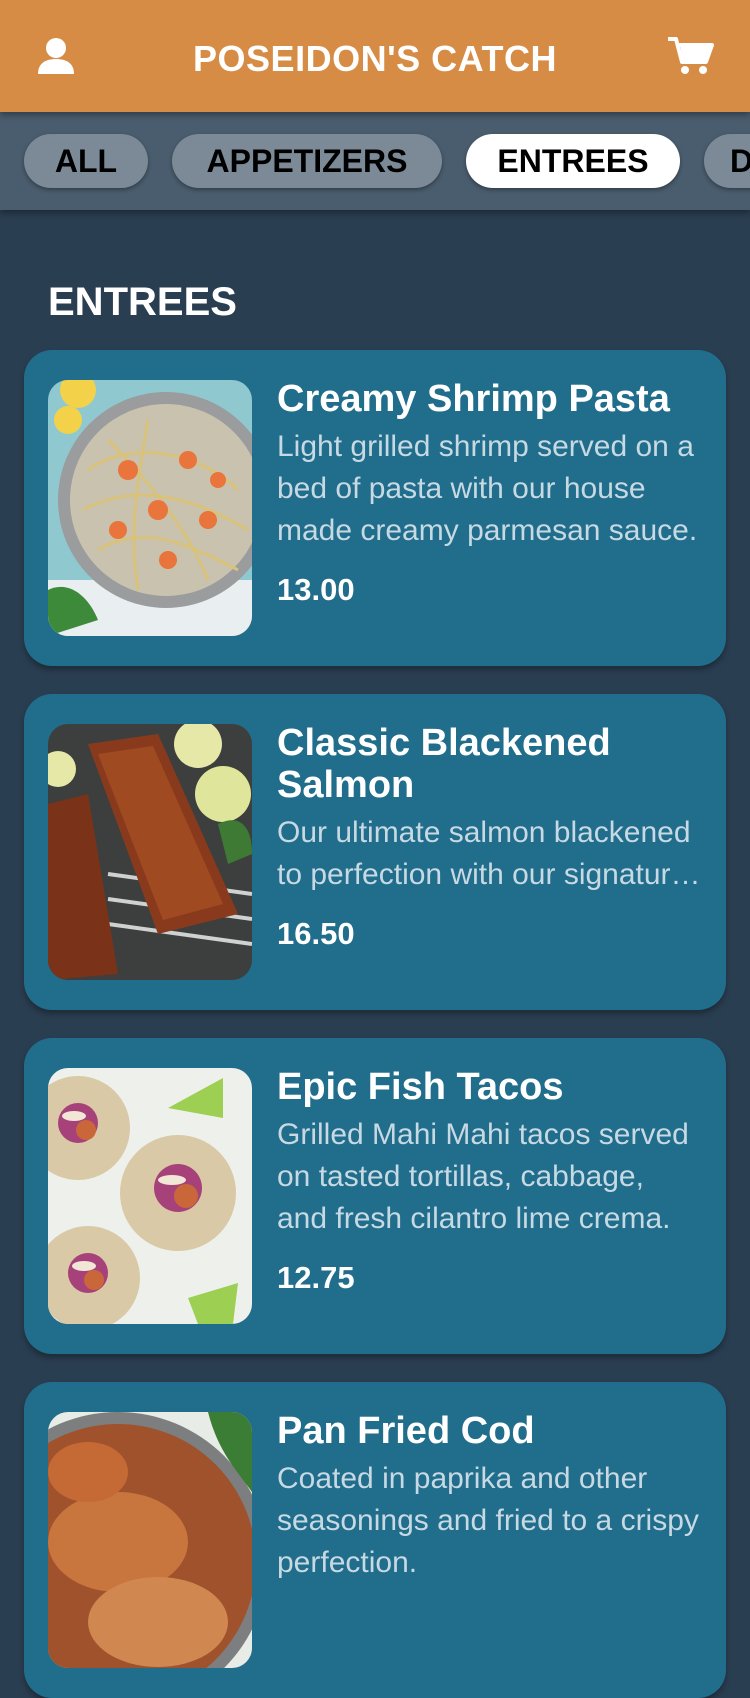  What do you see at coordinates (307, 161) in the screenshot?
I see `tab-appetizers: APPETIZERS` at bounding box center [307, 161].